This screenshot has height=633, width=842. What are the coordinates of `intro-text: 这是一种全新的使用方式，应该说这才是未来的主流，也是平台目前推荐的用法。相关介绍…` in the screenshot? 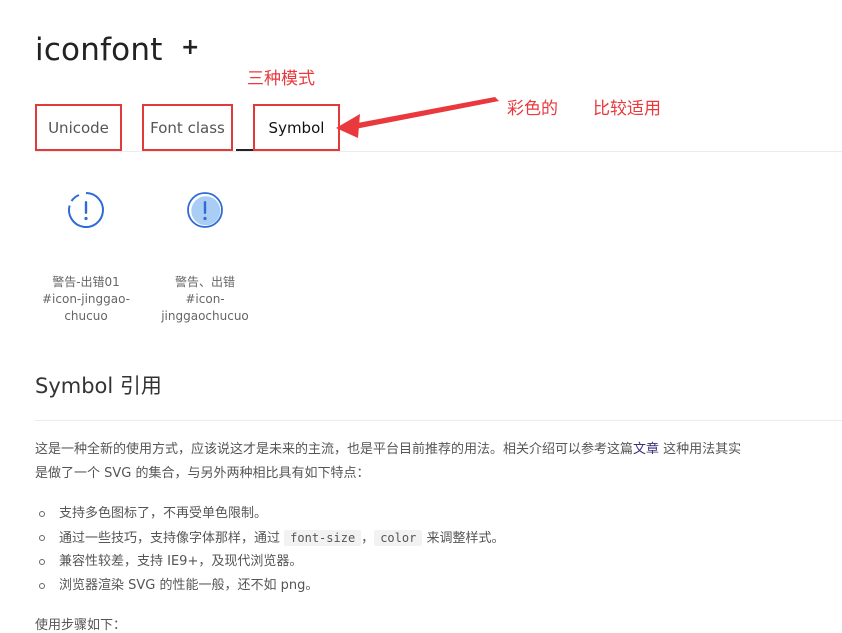 It's located at (334, 449).